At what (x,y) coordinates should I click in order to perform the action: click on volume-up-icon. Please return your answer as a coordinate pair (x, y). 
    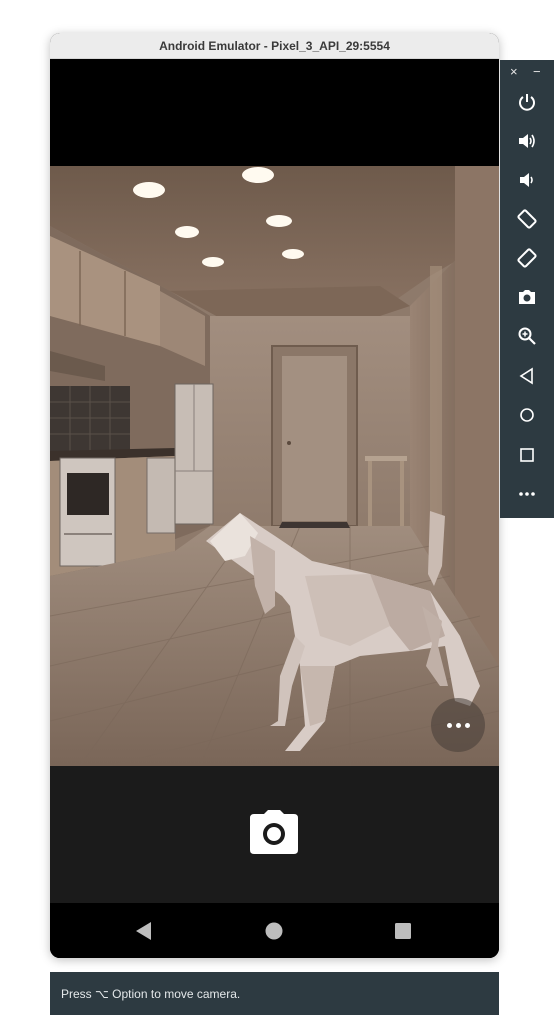
    Looking at the image, I should click on (527, 141).